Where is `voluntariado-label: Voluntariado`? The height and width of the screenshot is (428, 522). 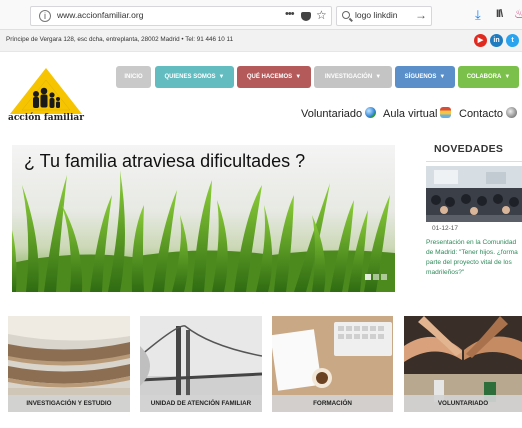
voluntariado-label: Voluntariado is located at coordinates (332, 114).